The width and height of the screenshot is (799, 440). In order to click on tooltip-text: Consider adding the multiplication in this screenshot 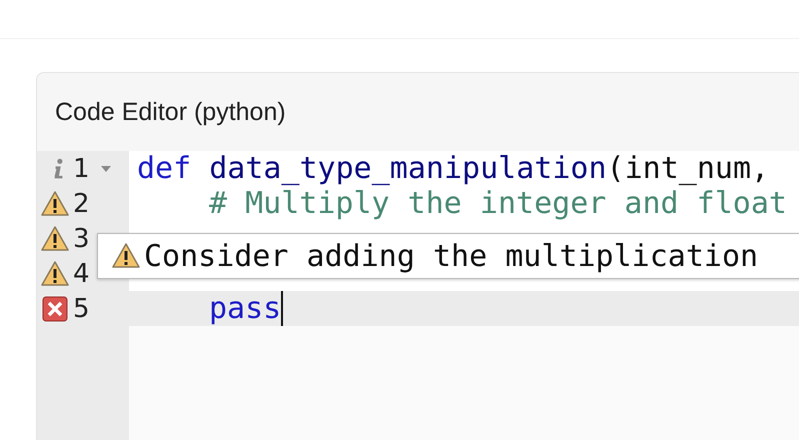, I will do `click(451, 256)`.